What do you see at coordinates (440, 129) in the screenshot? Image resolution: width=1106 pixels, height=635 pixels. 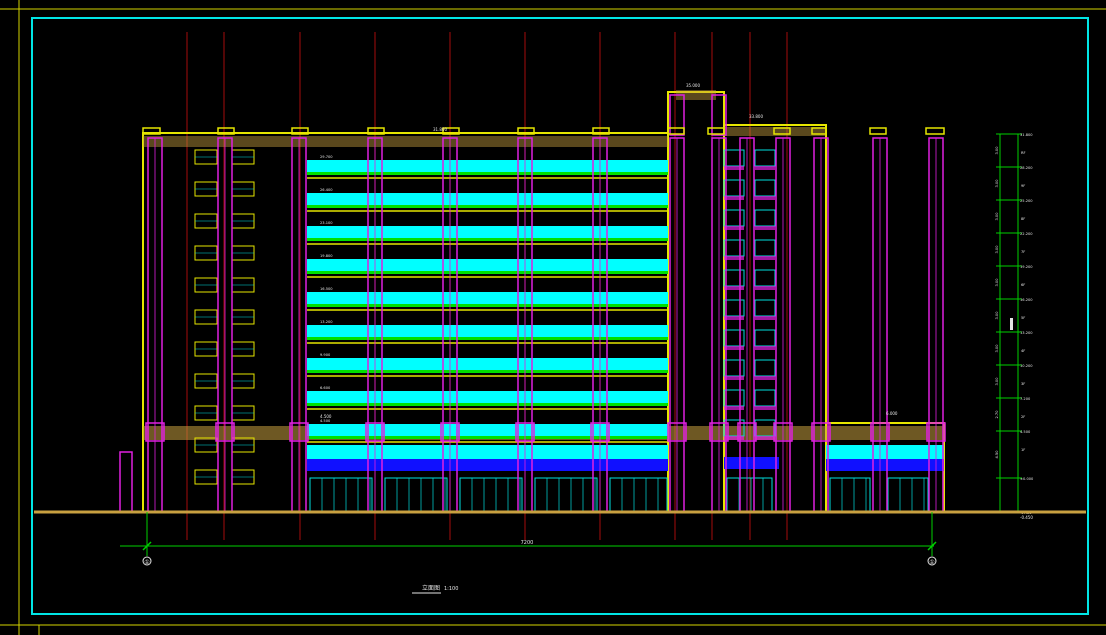 I see `roof-elevation-main: 31.800` at bounding box center [440, 129].